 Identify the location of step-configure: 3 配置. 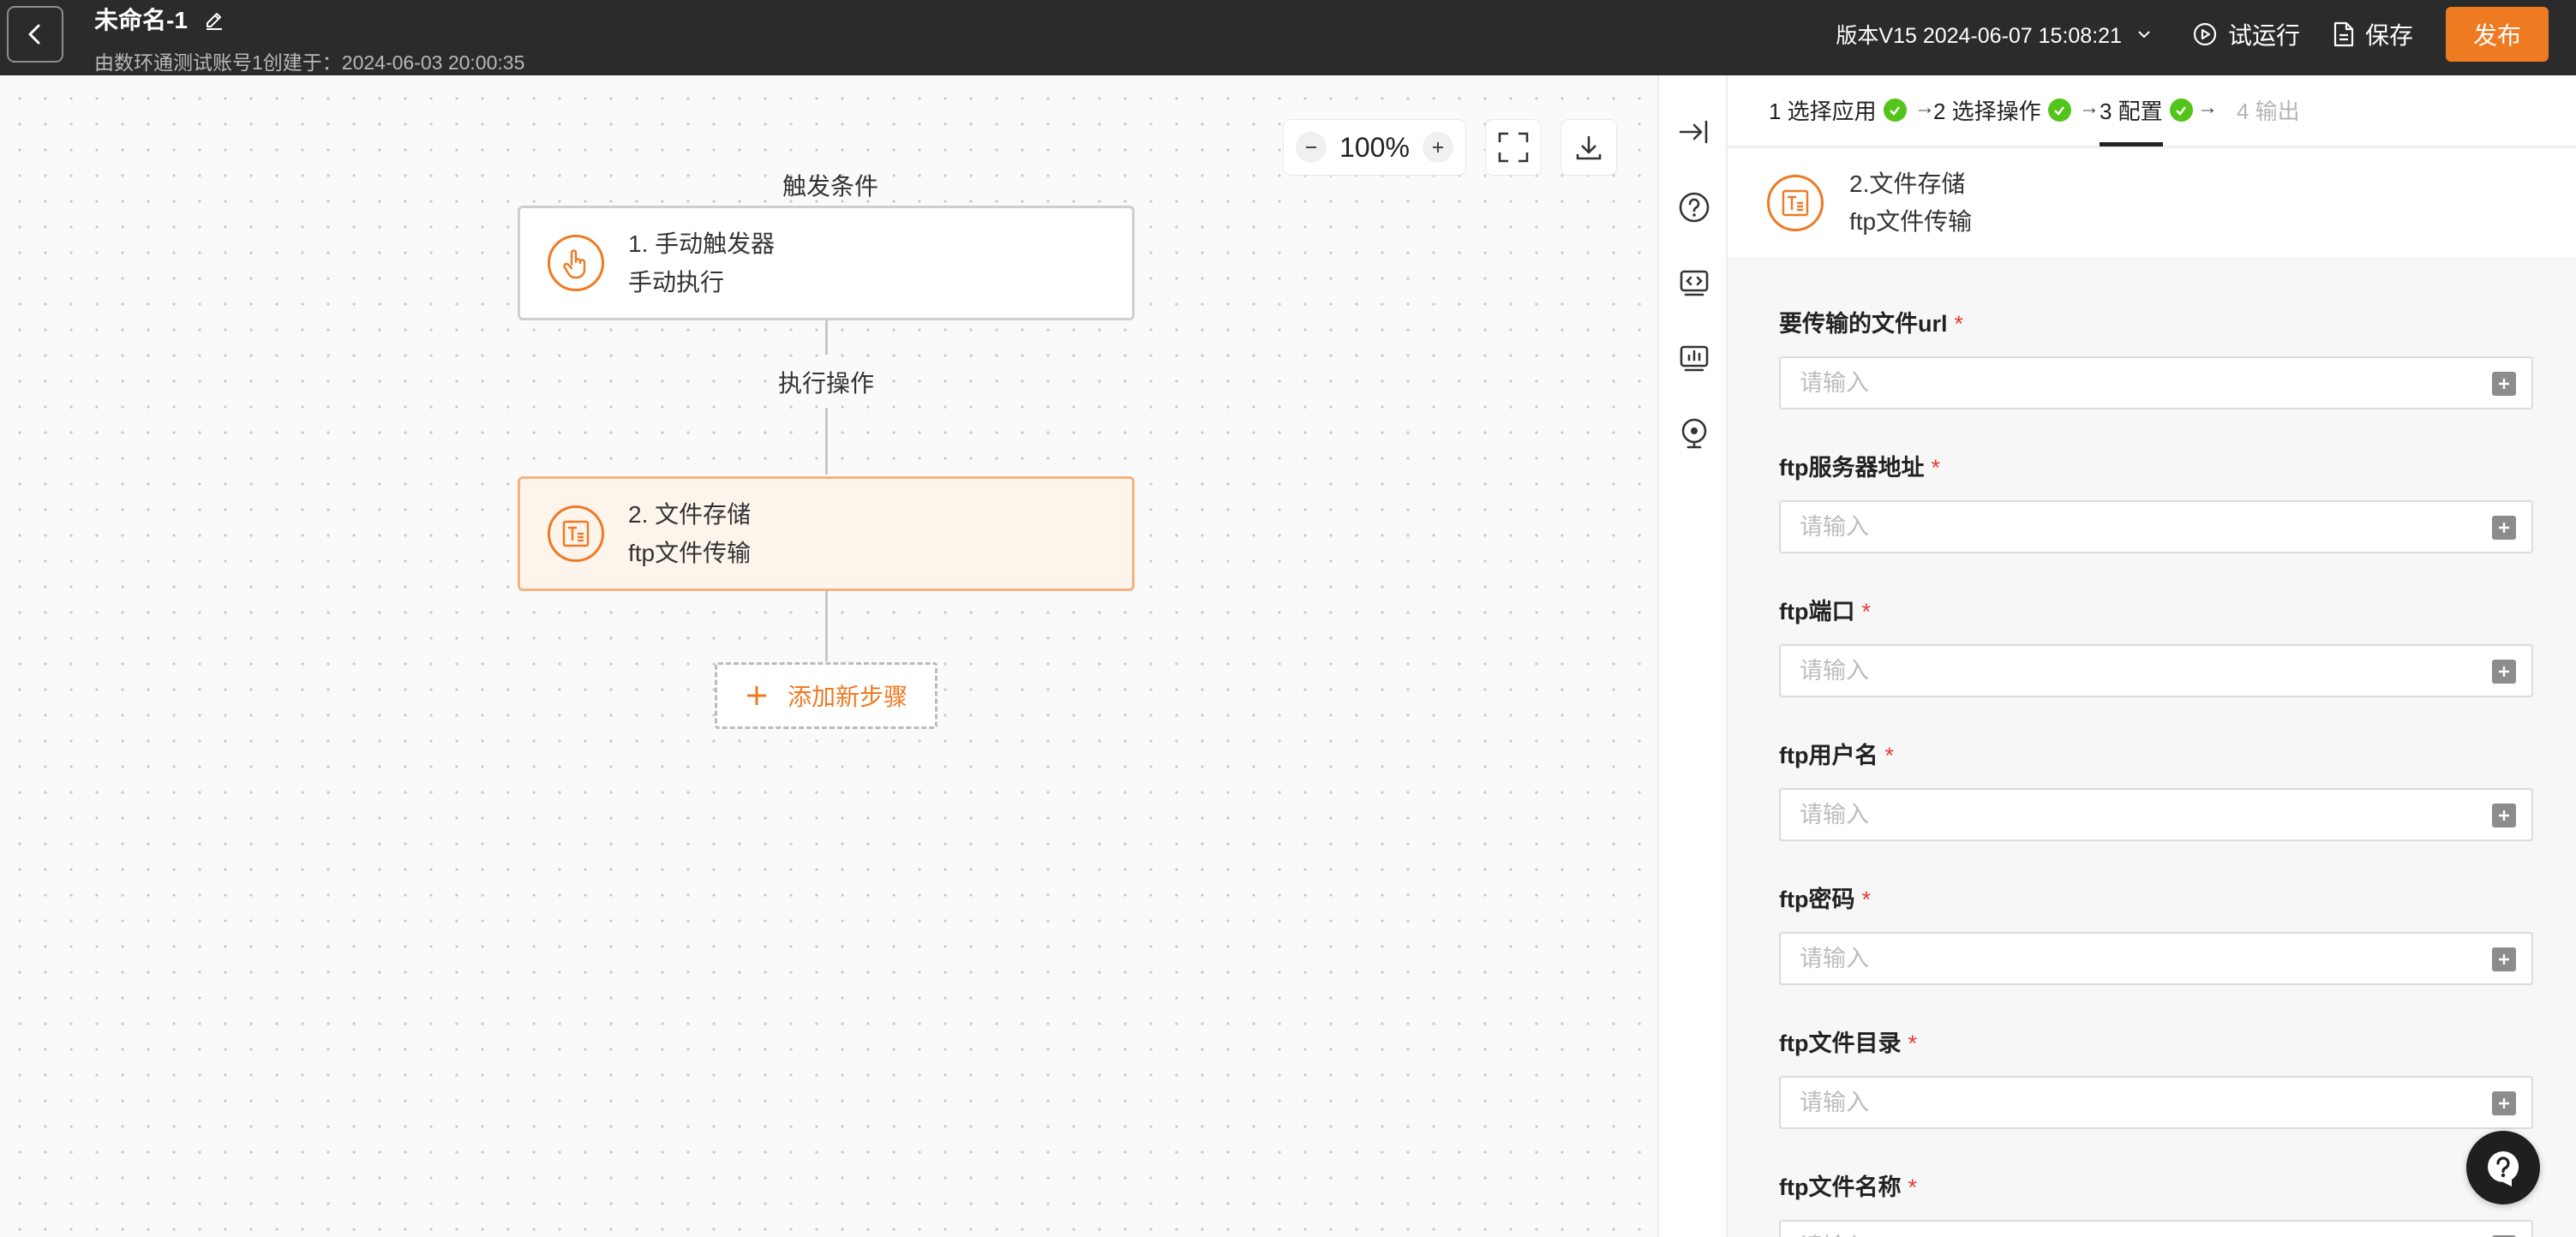
(2146, 110).